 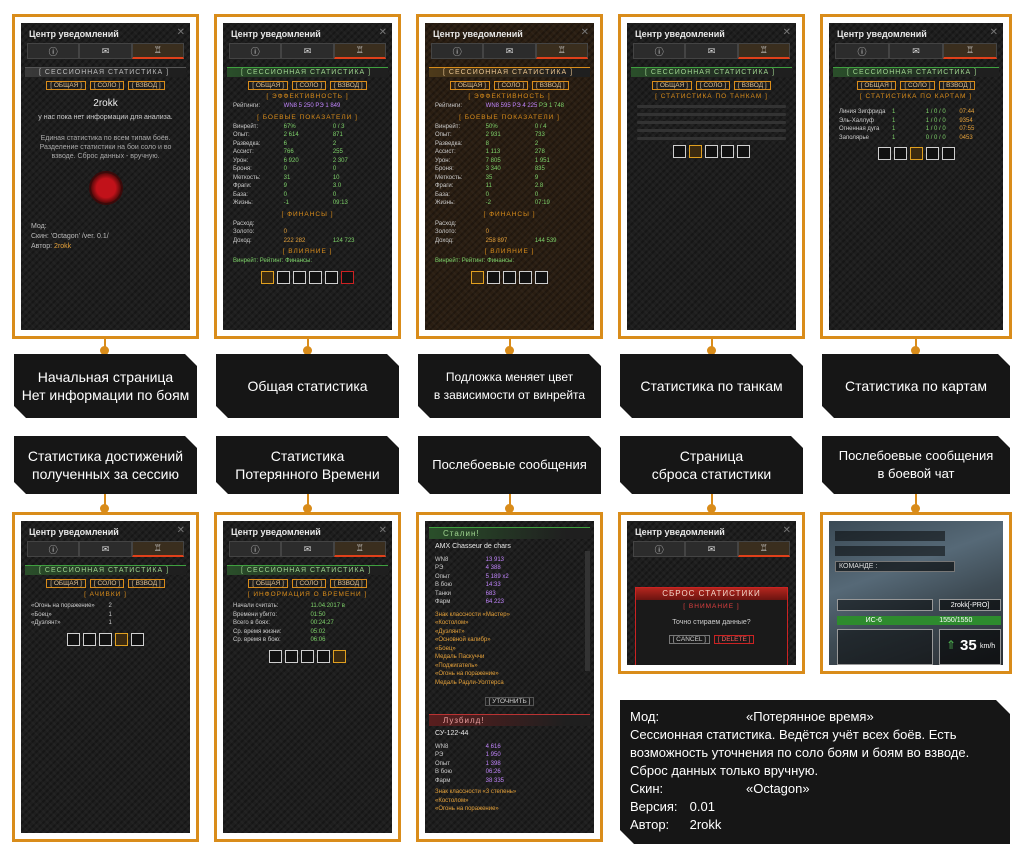 I want to click on stat-row: Броня: 3 340 835, so click(x=509, y=169).